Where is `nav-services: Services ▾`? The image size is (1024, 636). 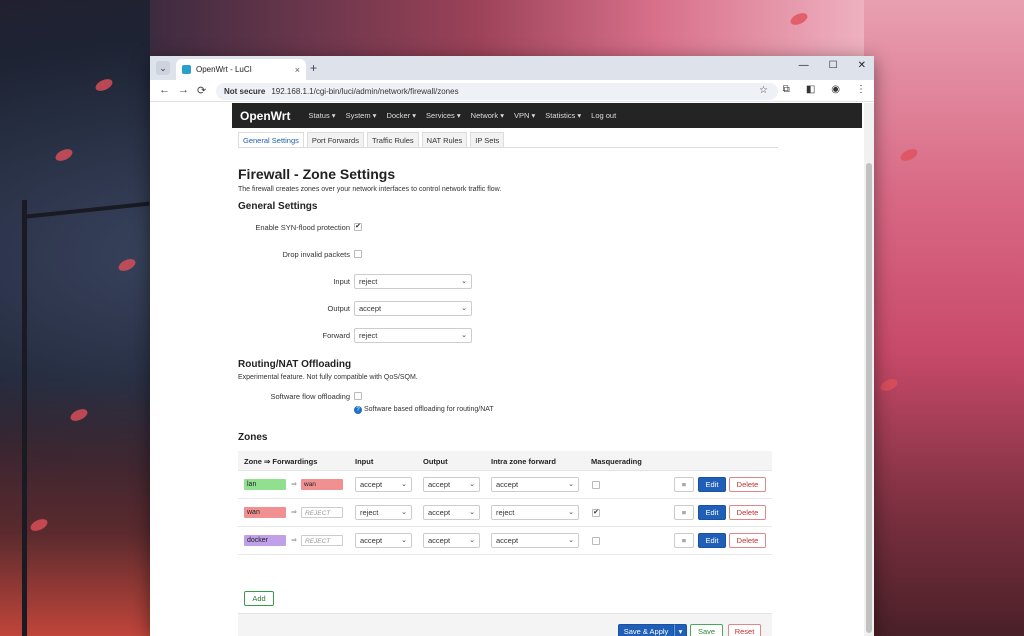 nav-services: Services ▾ is located at coordinates (443, 115).